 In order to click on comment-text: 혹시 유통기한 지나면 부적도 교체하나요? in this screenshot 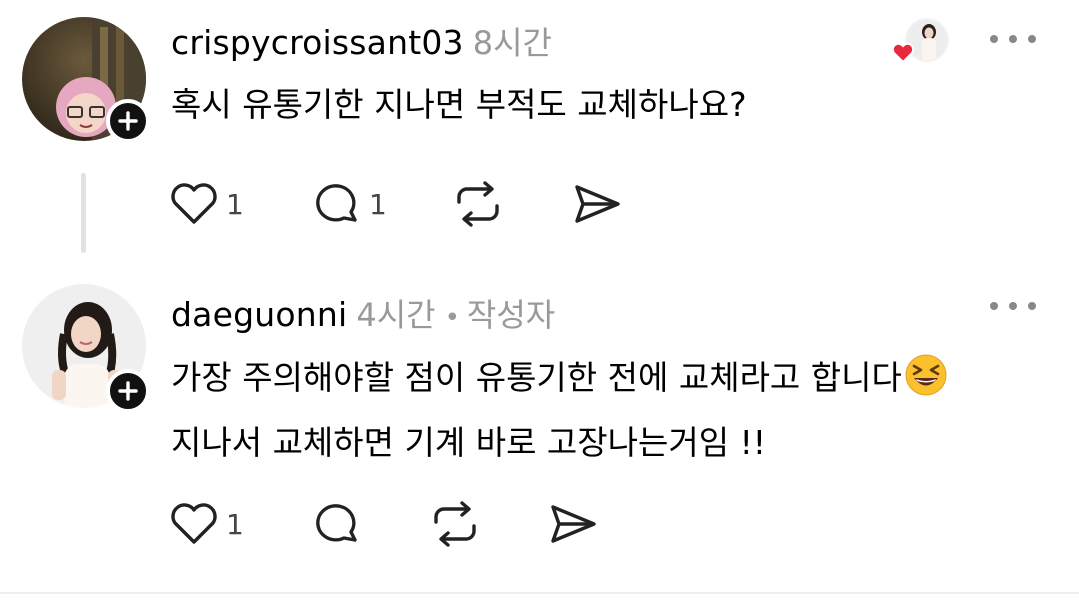, I will do `click(459, 104)`.